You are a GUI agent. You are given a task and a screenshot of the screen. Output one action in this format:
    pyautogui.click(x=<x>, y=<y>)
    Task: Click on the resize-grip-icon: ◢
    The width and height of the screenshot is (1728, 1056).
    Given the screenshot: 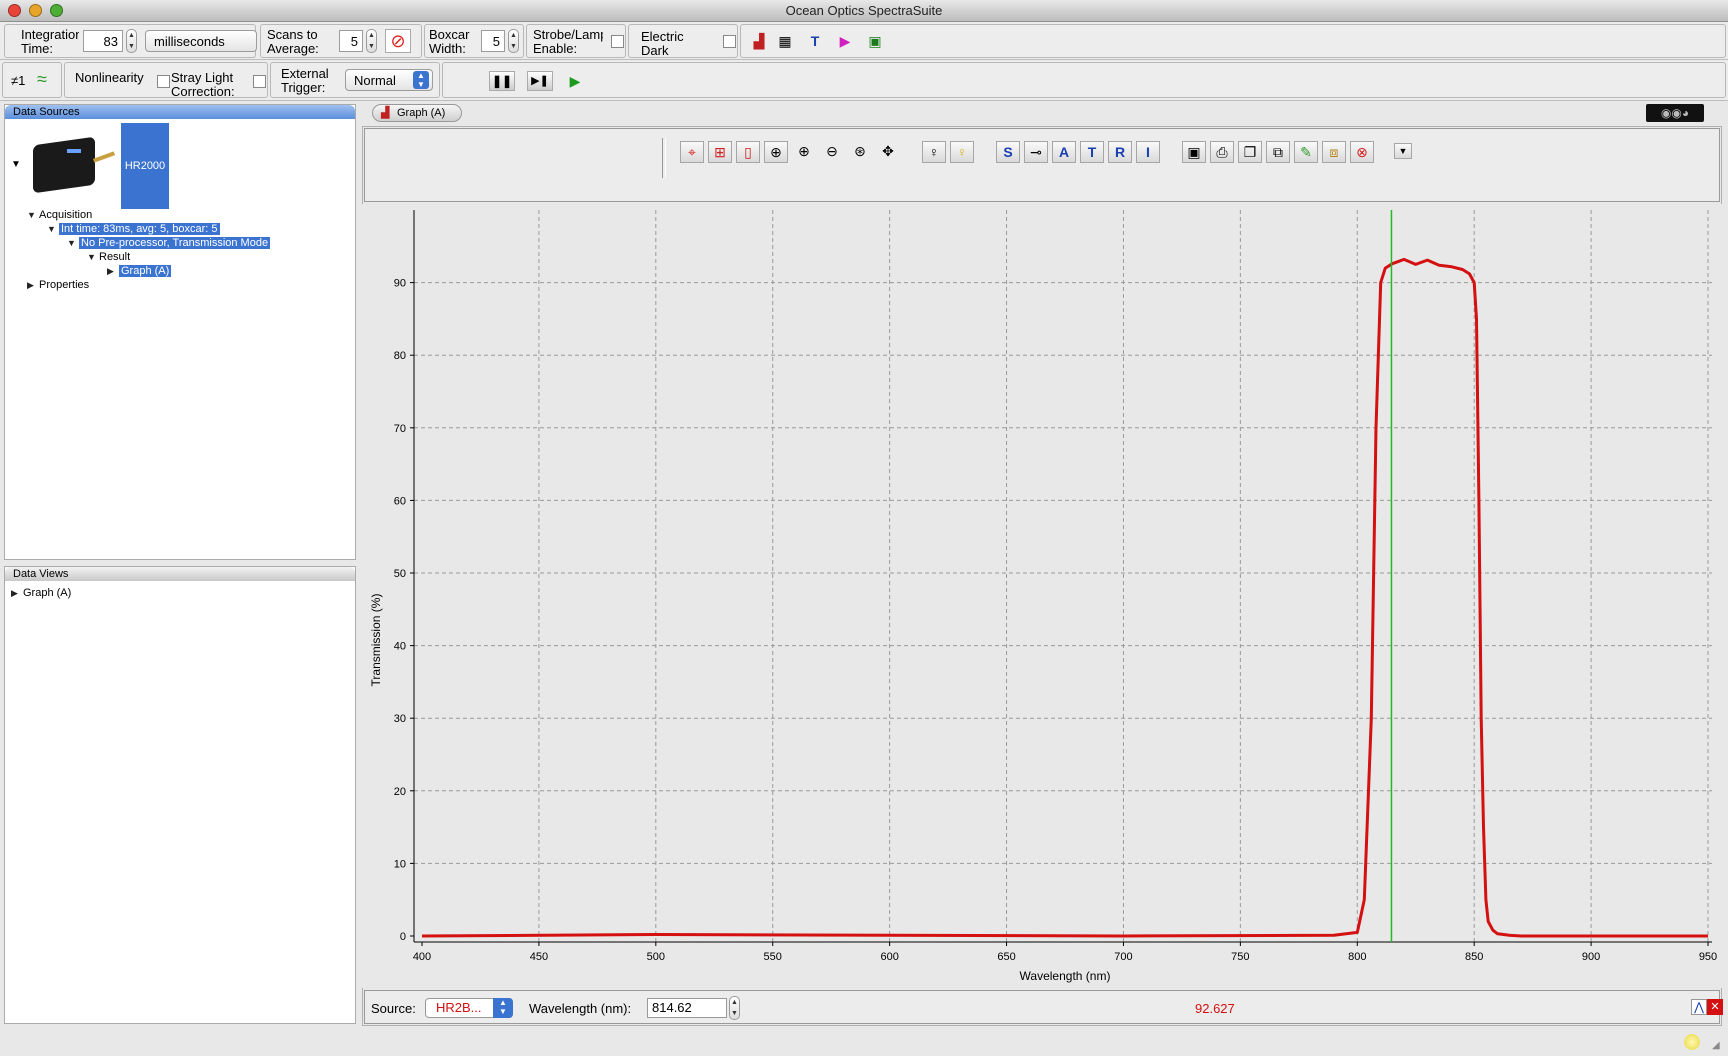 What is the action you would take?
    pyautogui.click(x=1718, y=1046)
    